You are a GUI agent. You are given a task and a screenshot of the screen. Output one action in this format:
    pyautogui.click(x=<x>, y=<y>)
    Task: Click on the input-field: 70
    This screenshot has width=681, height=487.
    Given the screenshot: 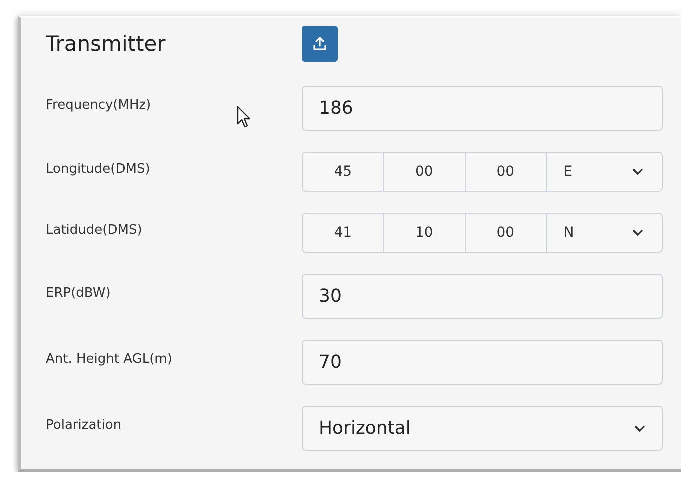 What is the action you would take?
    pyautogui.click(x=482, y=362)
    